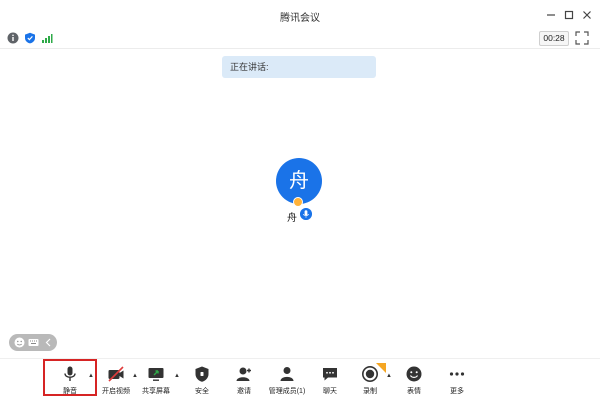  I want to click on invite-button: 邀请, so click(244, 381).